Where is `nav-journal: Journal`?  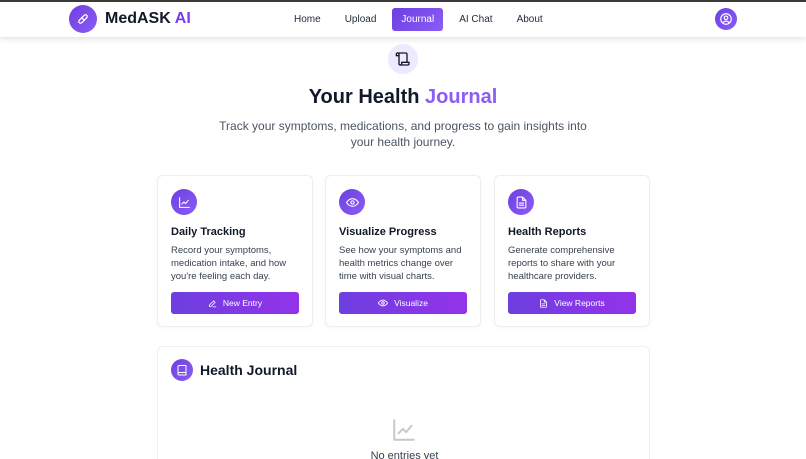 nav-journal: Journal is located at coordinates (418, 19).